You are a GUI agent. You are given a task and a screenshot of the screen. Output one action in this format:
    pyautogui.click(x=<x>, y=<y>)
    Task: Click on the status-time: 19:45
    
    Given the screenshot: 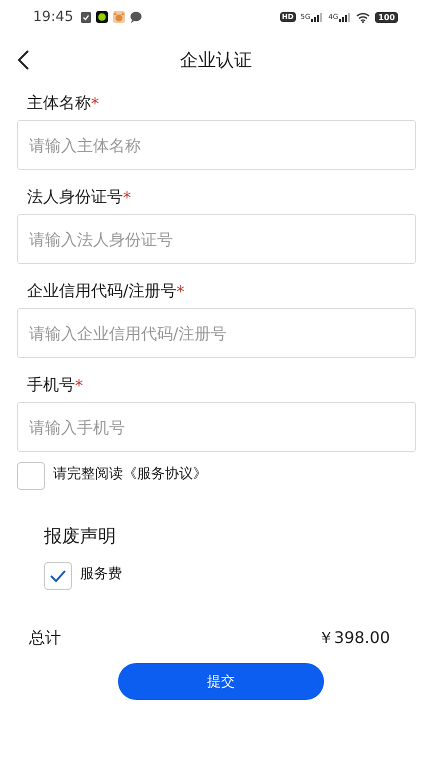 What is the action you would take?
    pyautogui.click(x=53, y=17)
    